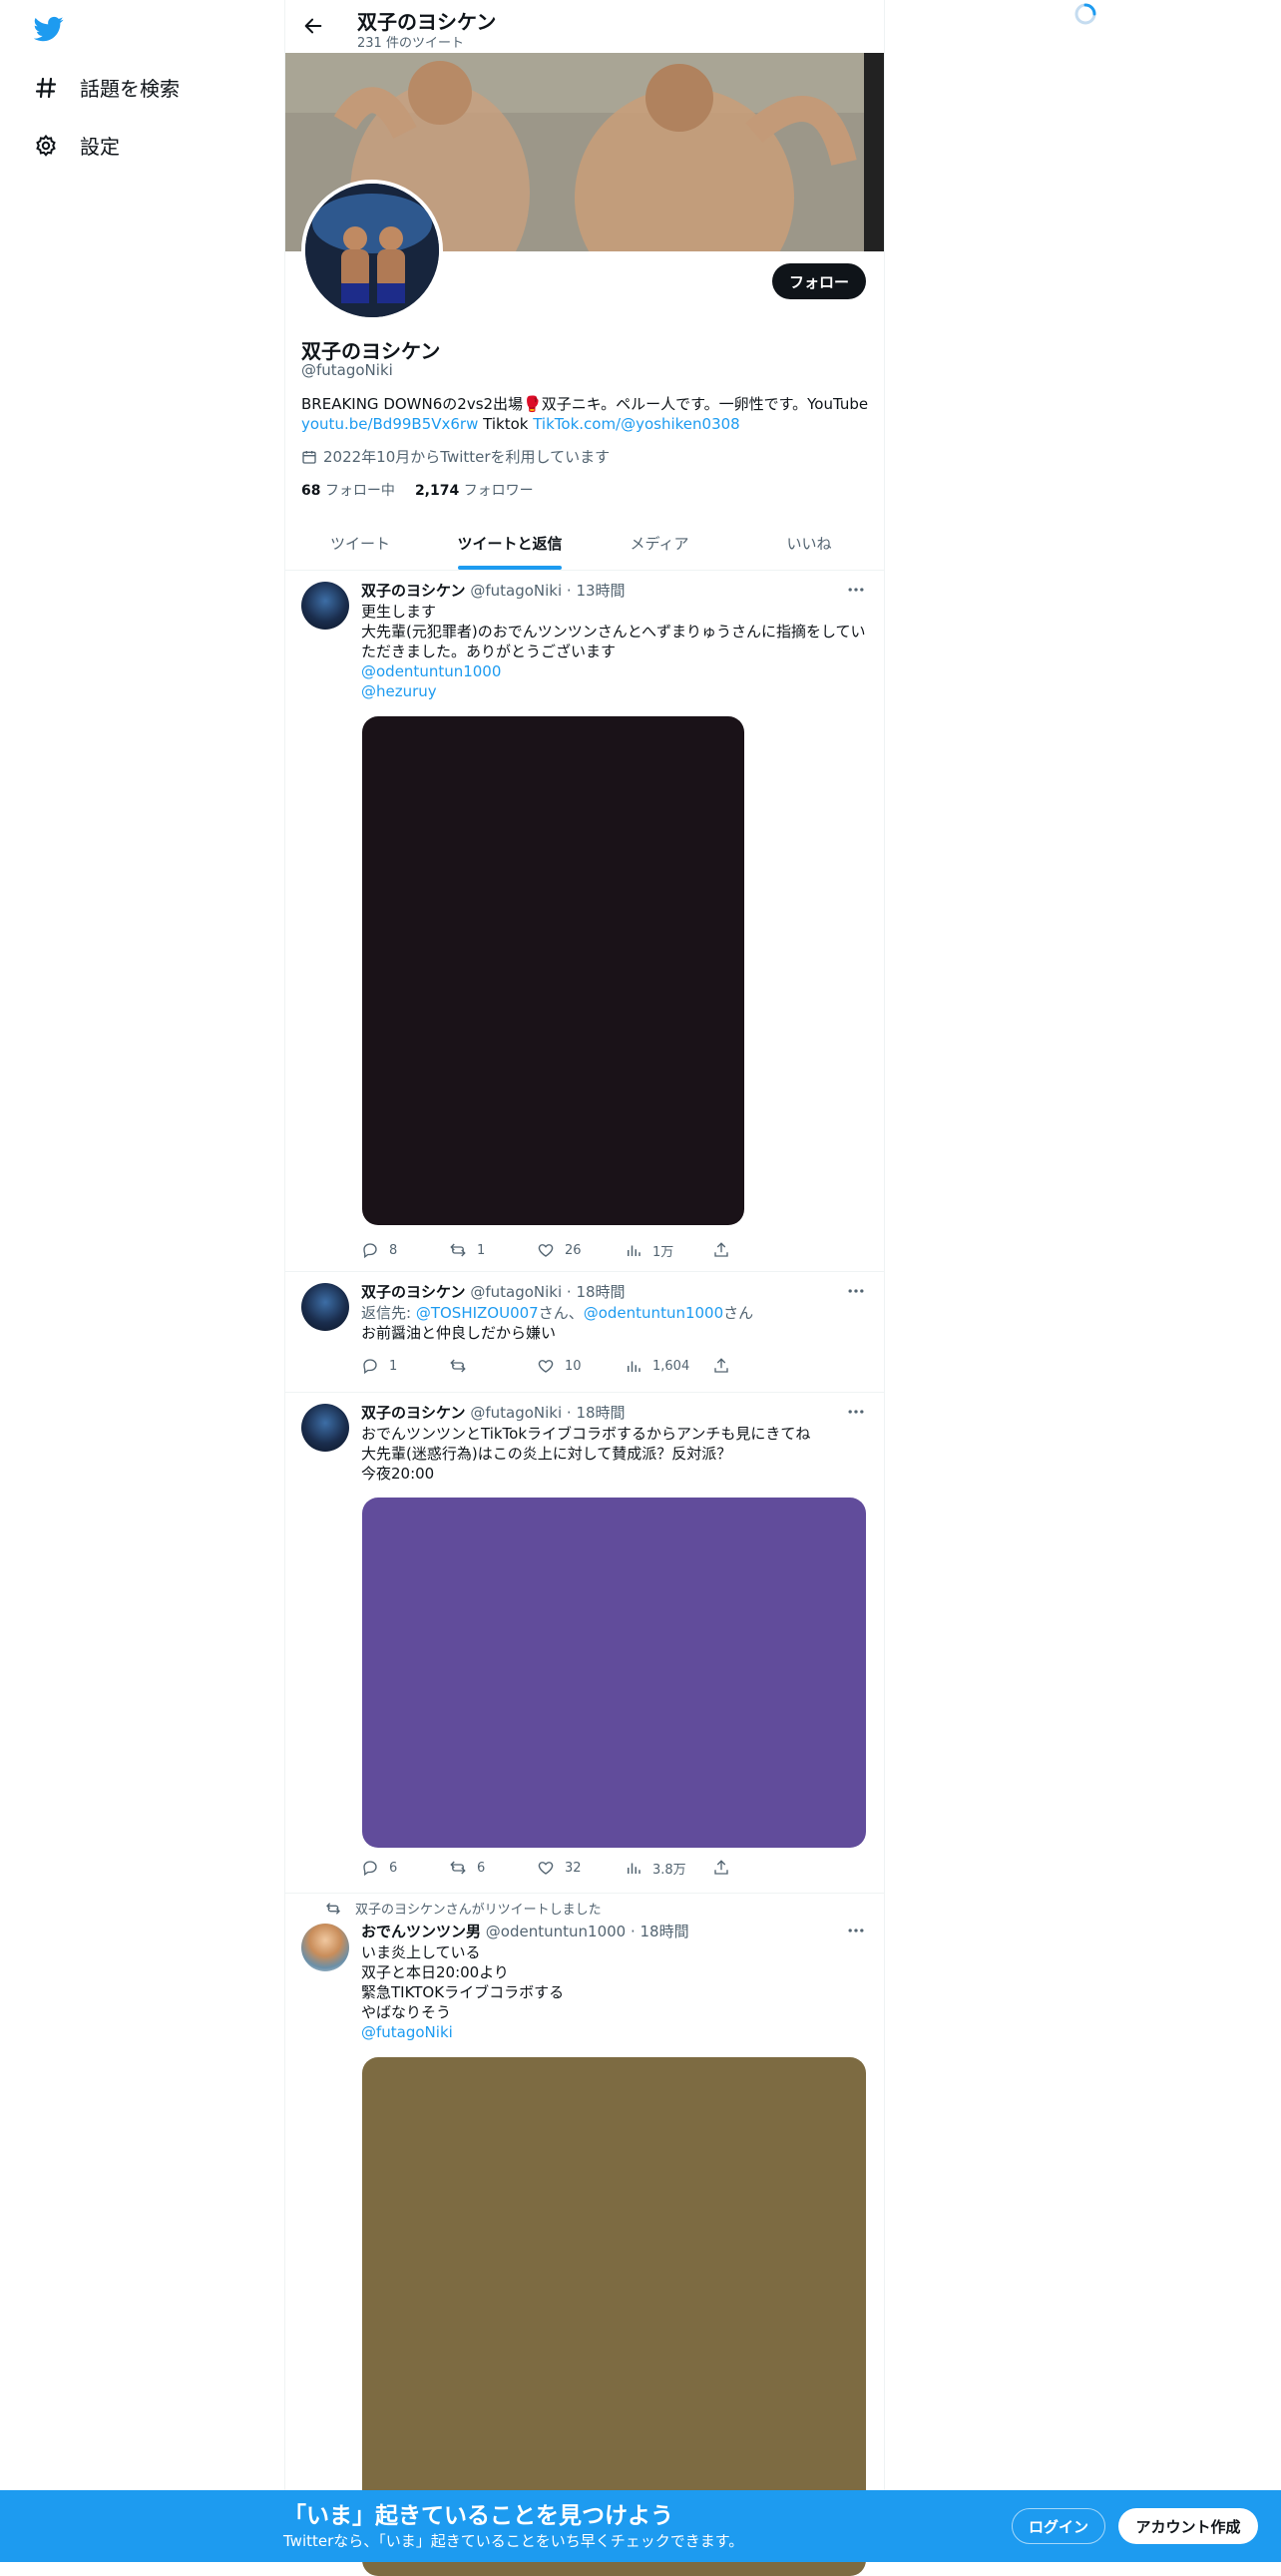 The height and width of the screenshot is (2576, 1281). Describe the element at coordinates (463, 1908) in the screenshot. I see `retweet-note: 双子のヨシケンさんがリツイートしました` at that location.